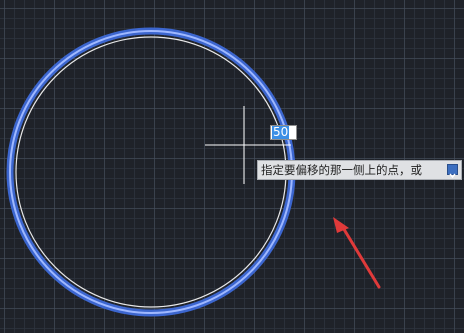  What do you see at coordinates (452, 176) in the screenshot?
I see `chevron-down-icon` at bounding box center [452, 176].